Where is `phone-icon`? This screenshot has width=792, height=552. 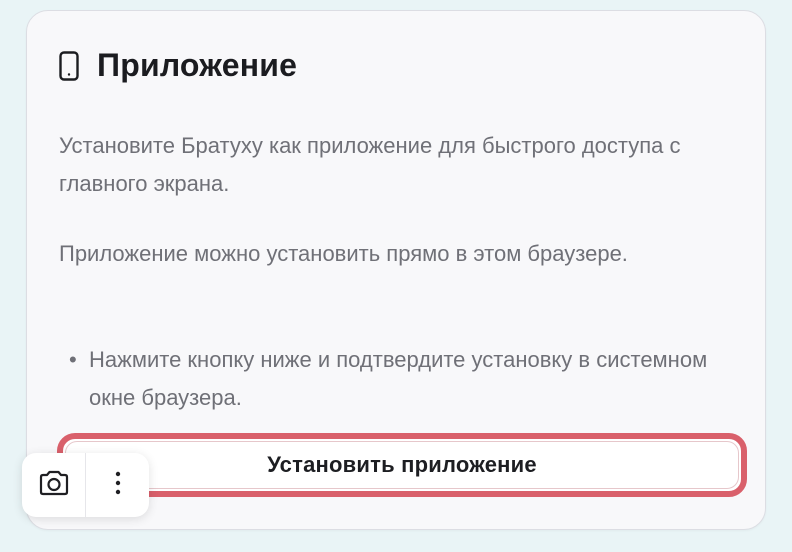
phone-icon is located at coordinates (69, 65).